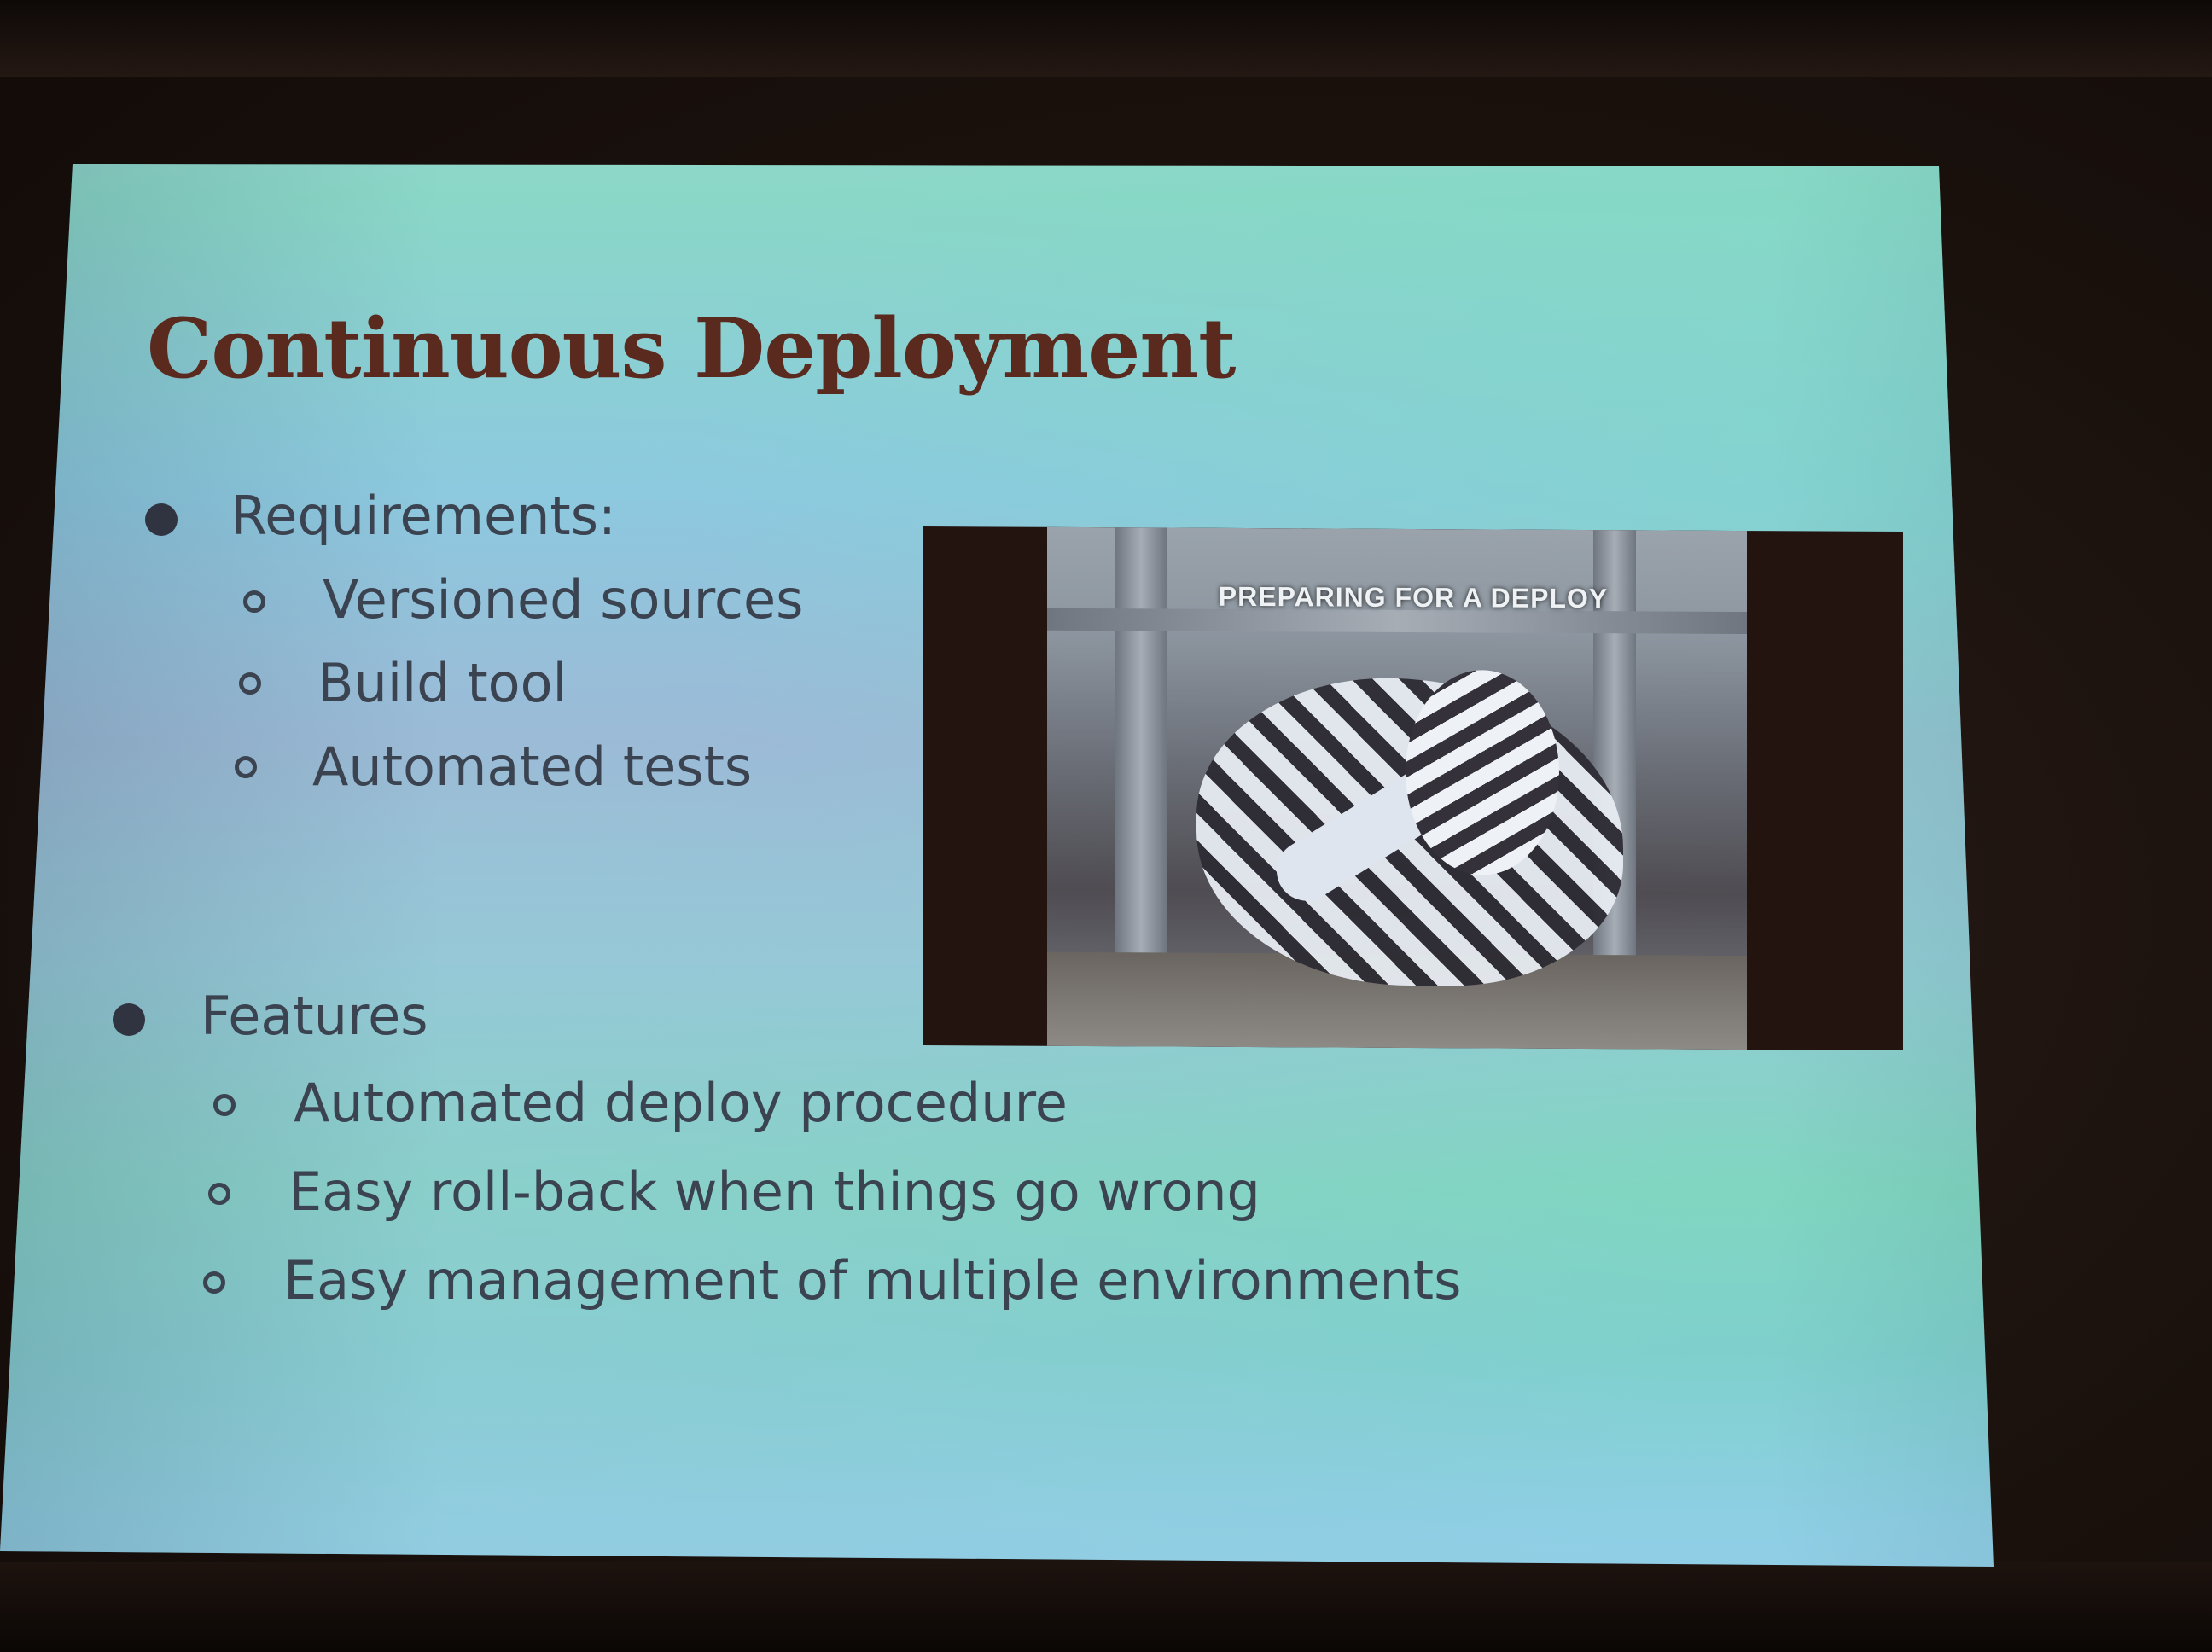 Image resolution: width=2212 pixels, height=1652 pixels. I want to click on list-item: Easy roll-back when things go wrong, so click(774, 1191).